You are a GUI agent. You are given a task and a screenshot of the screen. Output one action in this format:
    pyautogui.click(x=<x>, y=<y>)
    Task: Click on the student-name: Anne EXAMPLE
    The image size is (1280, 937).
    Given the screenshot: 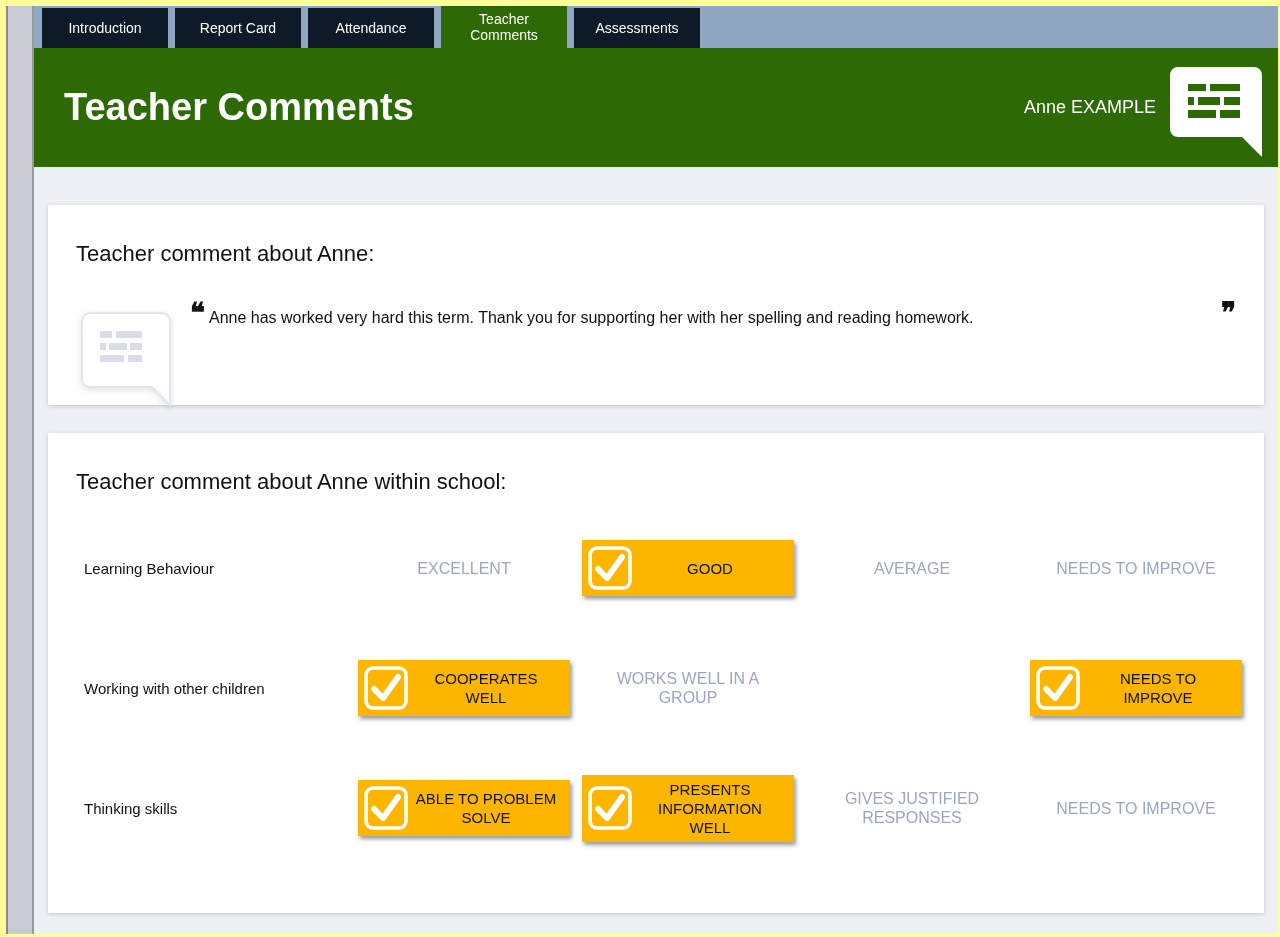 What is the action you would take?
    pyautogui.click(x=1089, y=107)
    